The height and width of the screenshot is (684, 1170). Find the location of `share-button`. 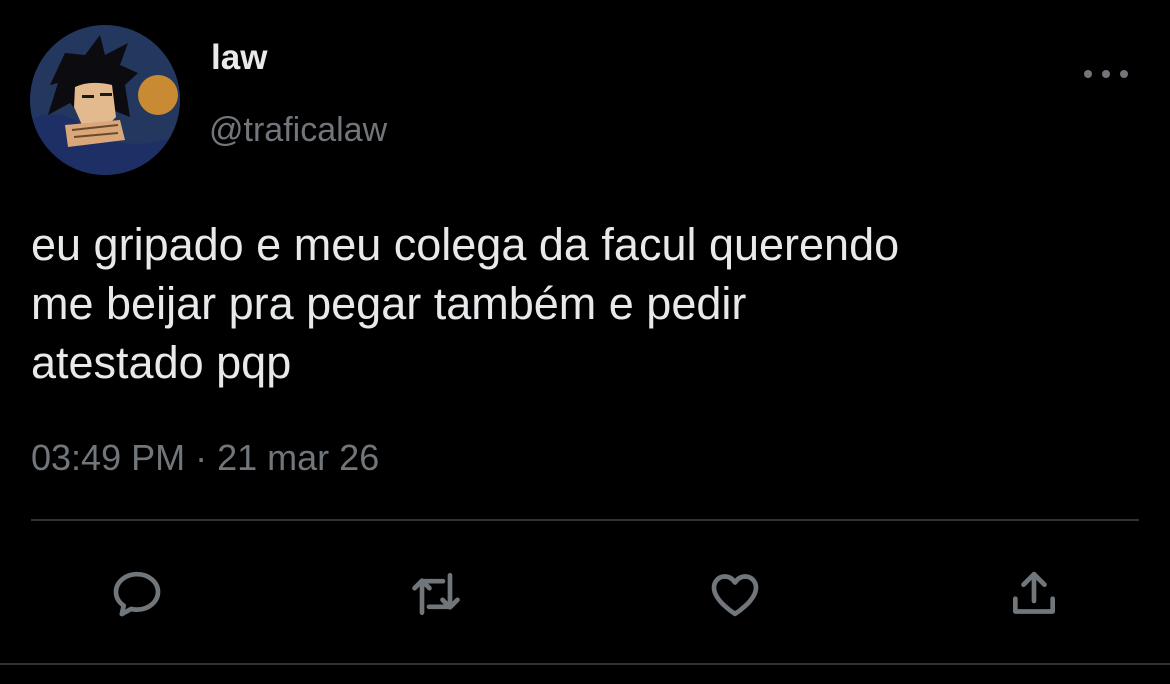

share-button is located at coordinates (1034, 594).